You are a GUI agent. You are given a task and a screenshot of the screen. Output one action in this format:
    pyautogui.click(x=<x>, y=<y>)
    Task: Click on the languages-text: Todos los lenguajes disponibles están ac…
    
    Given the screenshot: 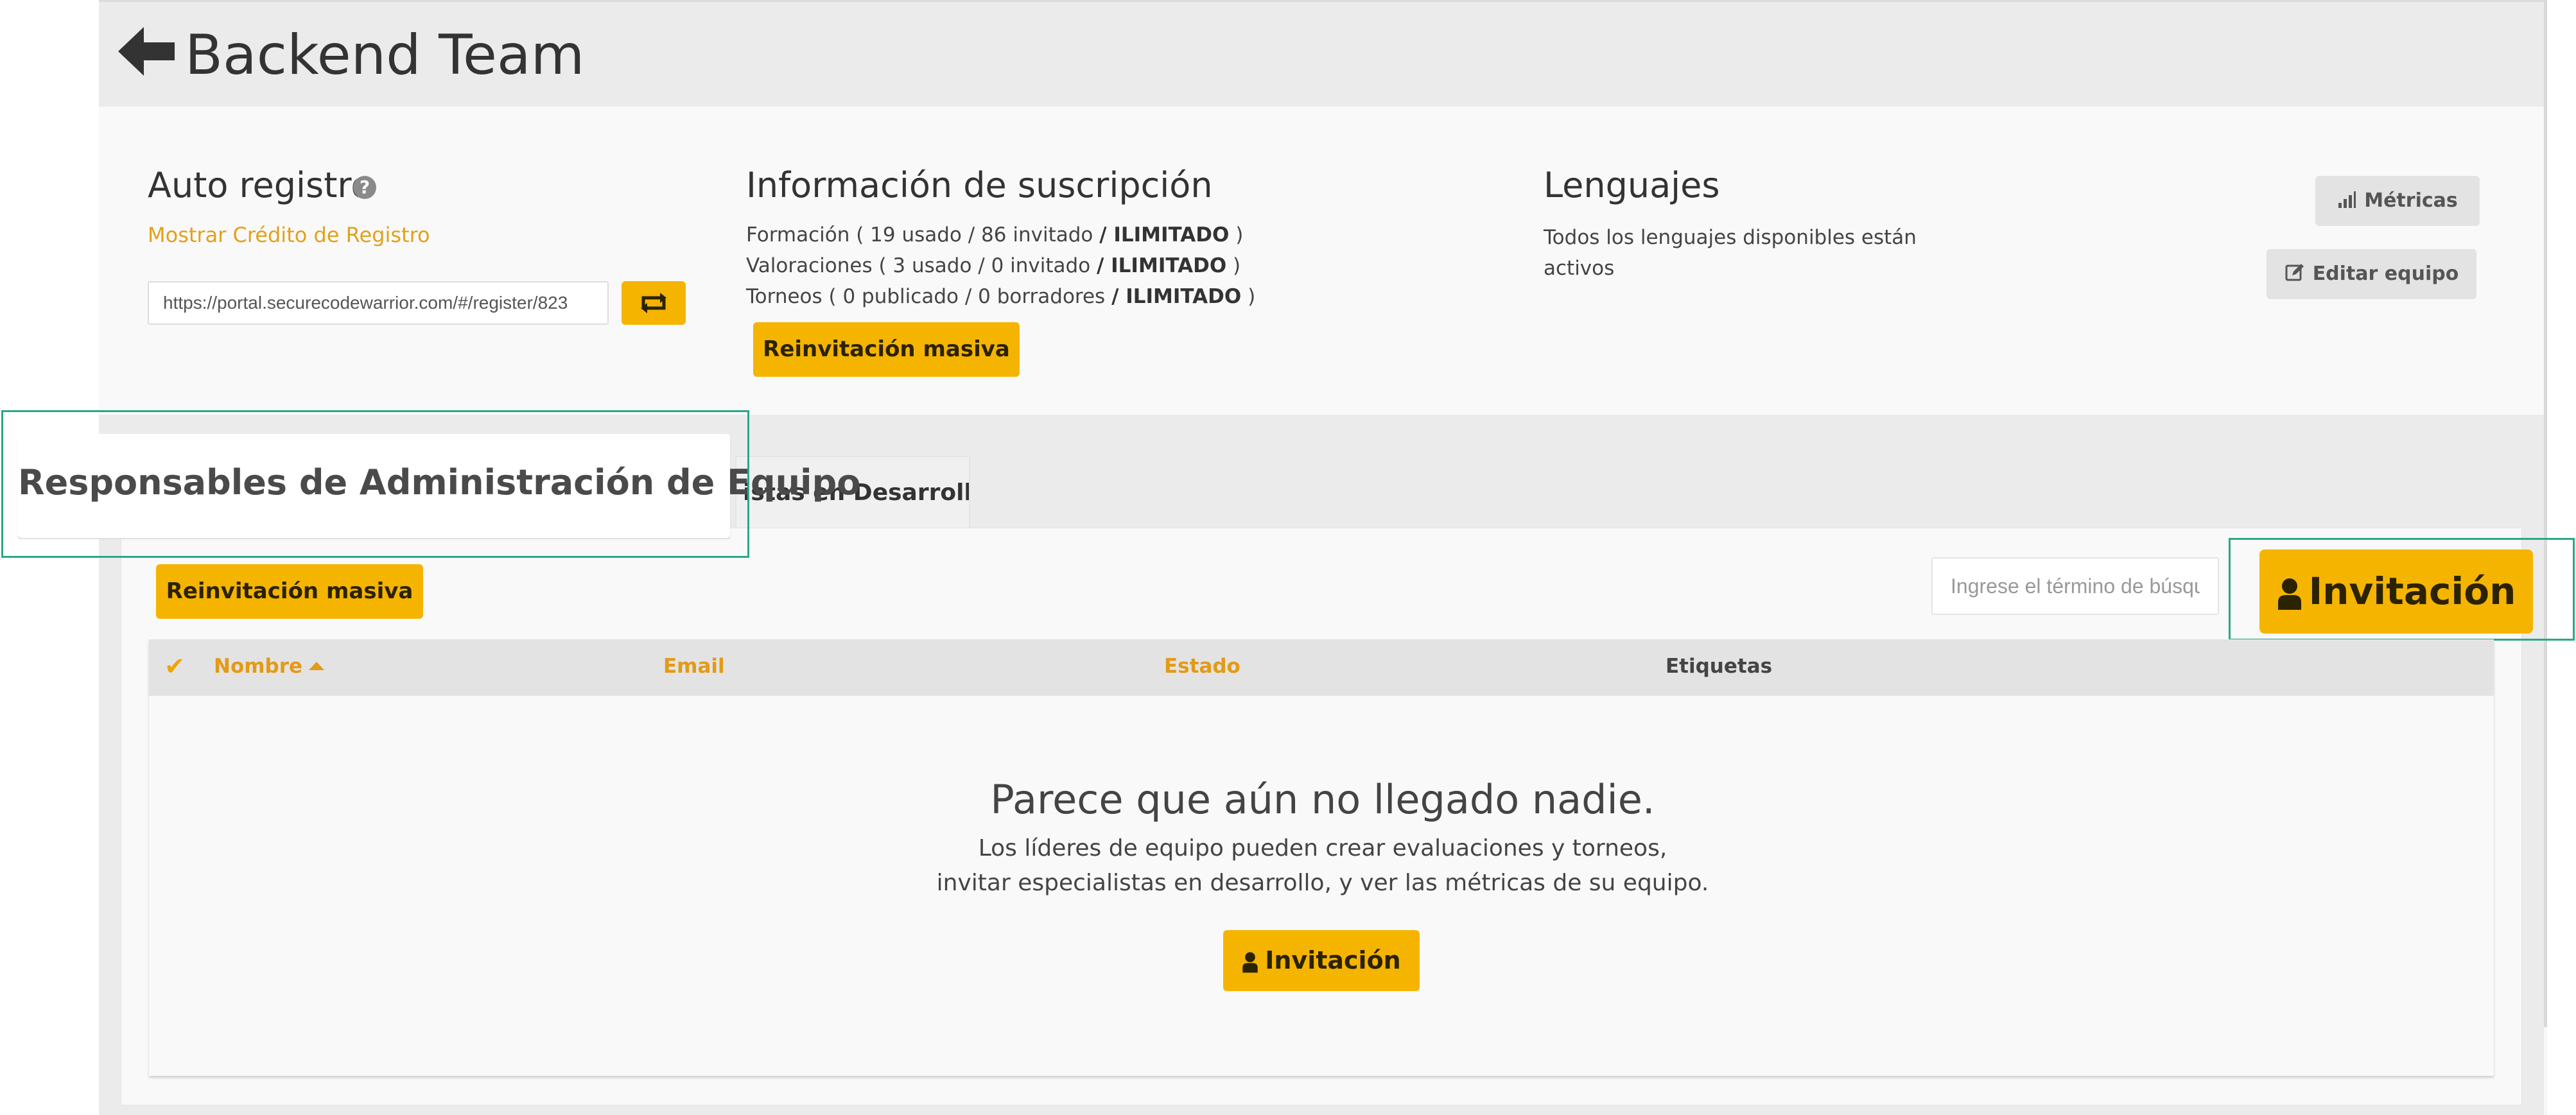 What is the action you would take?
    pyautogui.click(x=1730, y=253)
    